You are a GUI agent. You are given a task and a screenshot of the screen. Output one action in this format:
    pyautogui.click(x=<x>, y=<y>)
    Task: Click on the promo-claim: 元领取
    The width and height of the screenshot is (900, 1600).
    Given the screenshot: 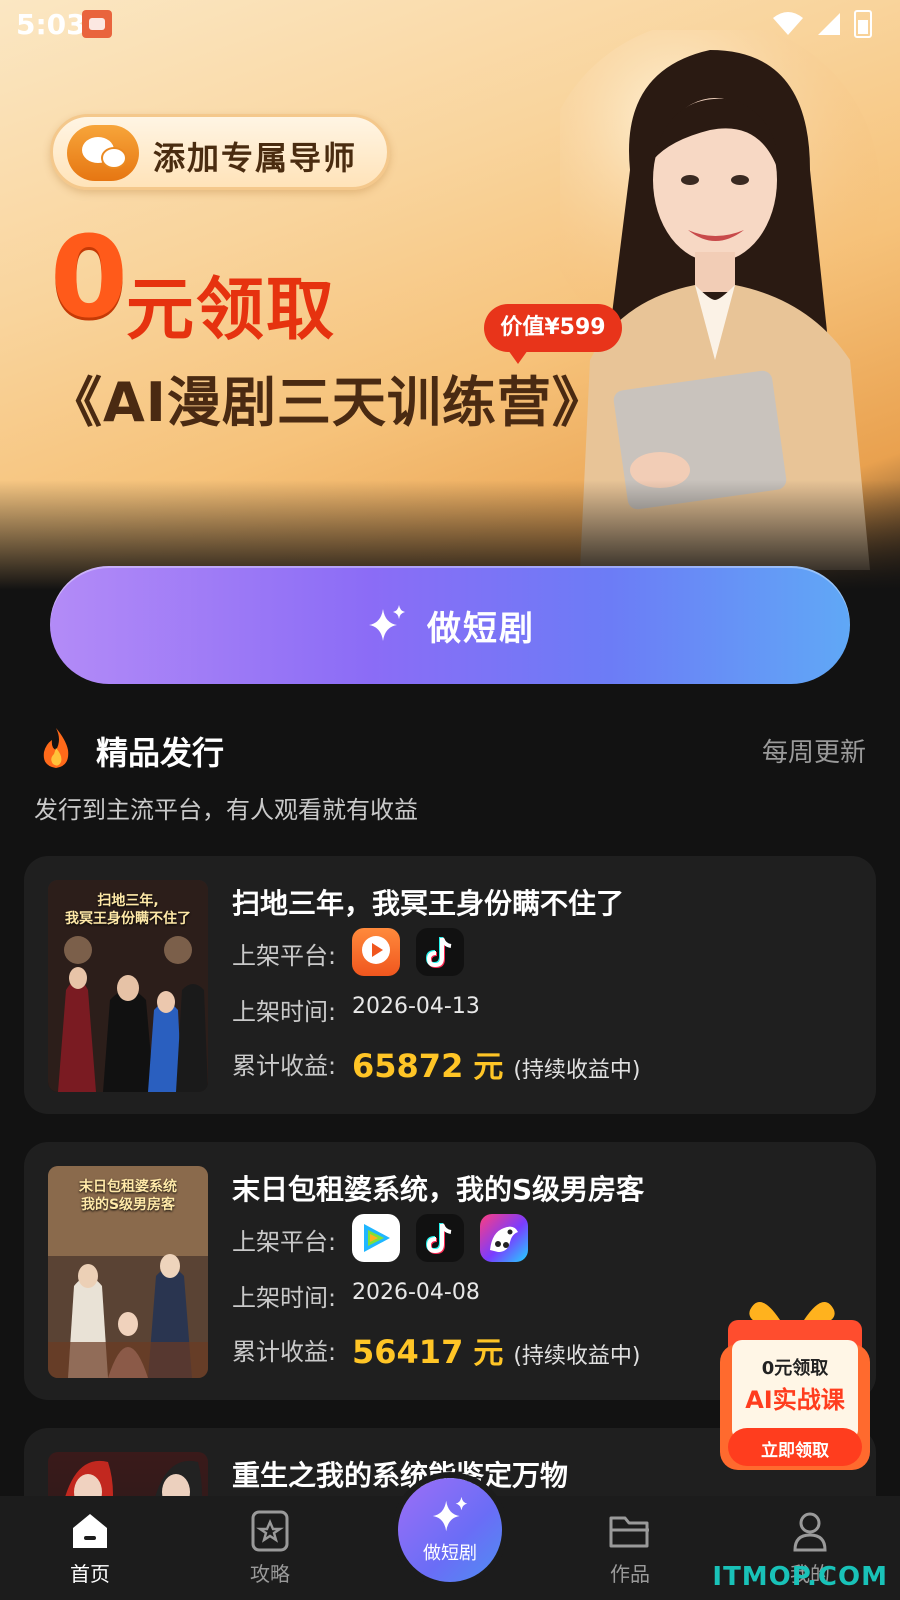 What is the action you would take?
    pyautogui.click(x=231, y=310)
    